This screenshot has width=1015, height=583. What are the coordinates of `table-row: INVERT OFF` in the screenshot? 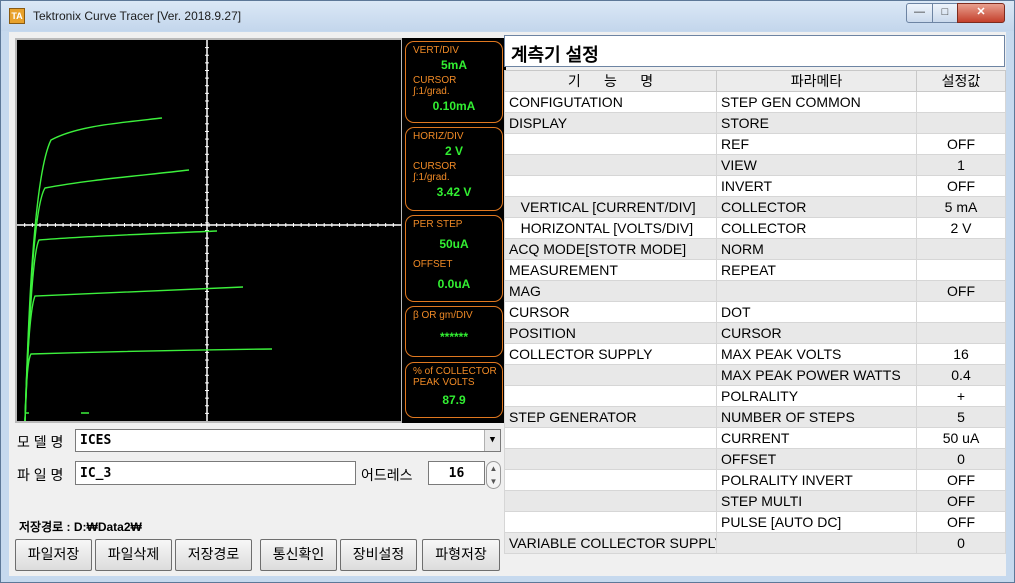 It's located at (755, 186).